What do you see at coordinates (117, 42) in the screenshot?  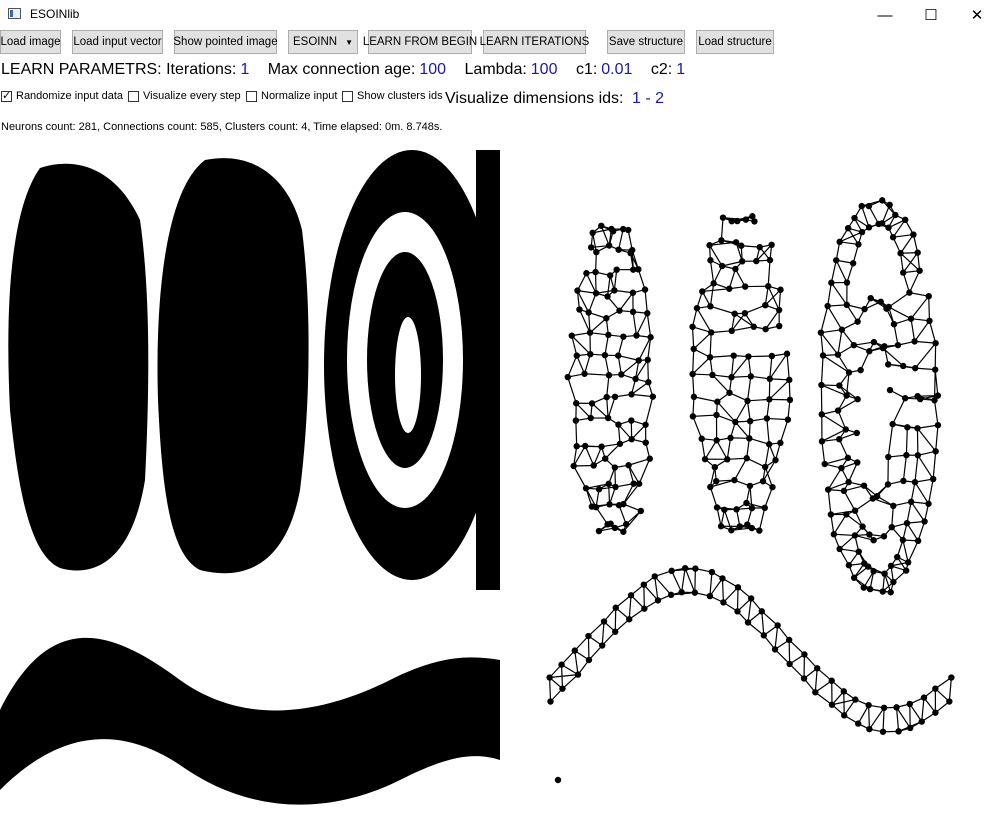 I see `load-input-vector-button: Load input vector` at bounding box center [117, 42].